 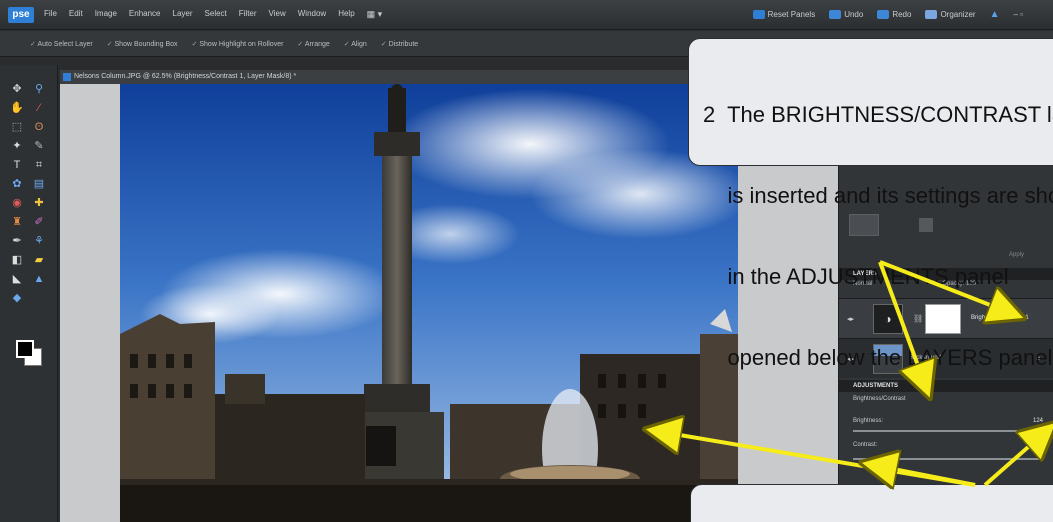 What do you see at coordinates (1038, 421) in the screenshot?
I see `brightness-value: 124` at bounding box center [1038, 421].